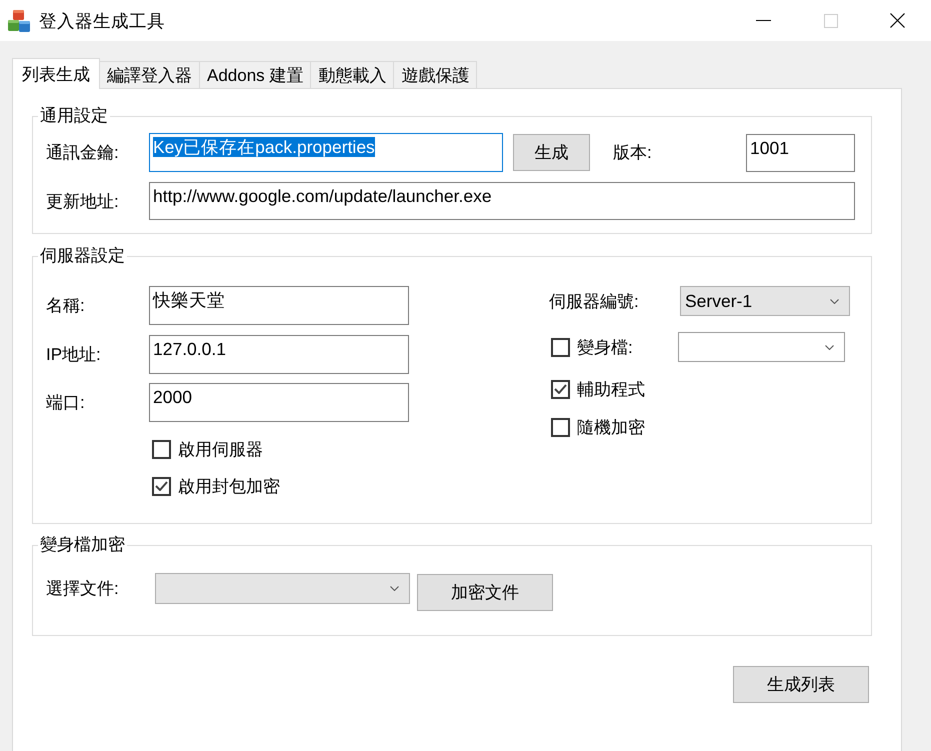 The width and height of the screenshot is (931, 751). What do you see at coordinates (485, 592) in the screenshot?
I see `encrypt-button: 加密文件` at bounding box center [485, 592].